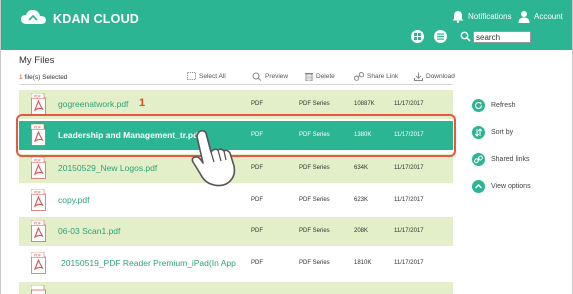  Describe the element at coordinates (107, 168) in the screenshot. I see `file-name: 20150529_New Logos.pdf` at that location.